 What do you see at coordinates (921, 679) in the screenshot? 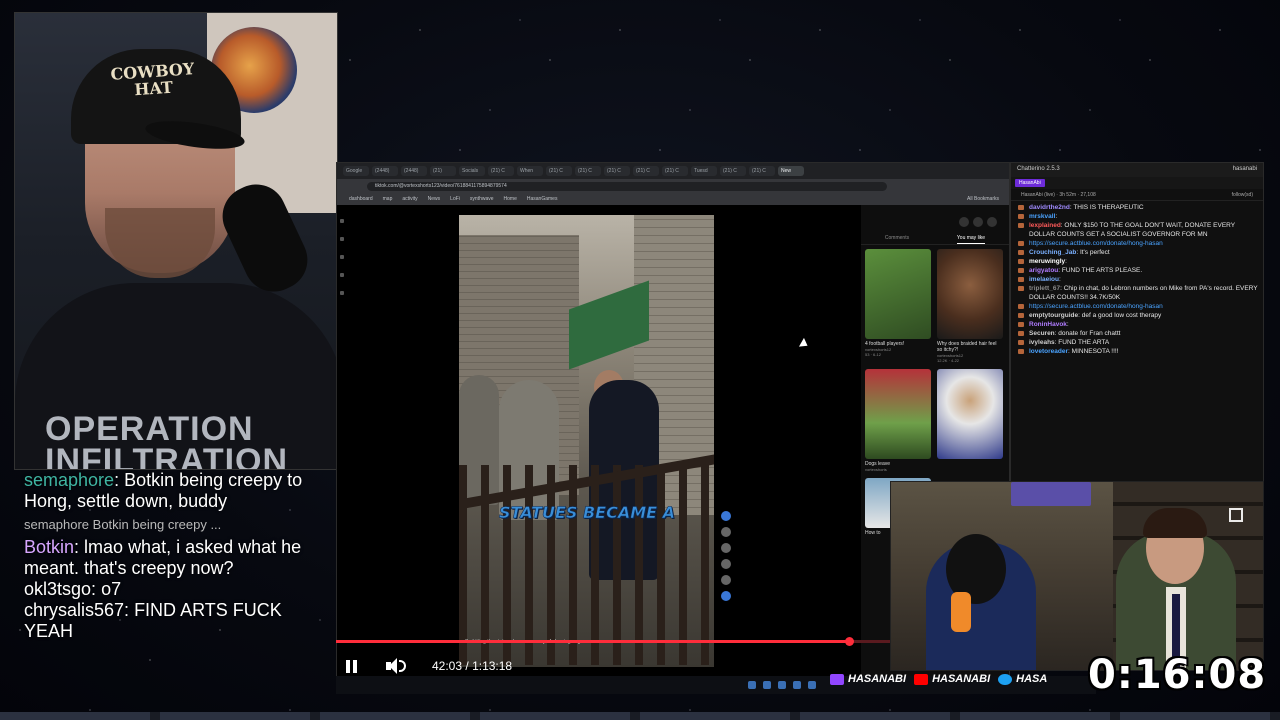
I see `youtube-icon` at bounding box center [921, 679].